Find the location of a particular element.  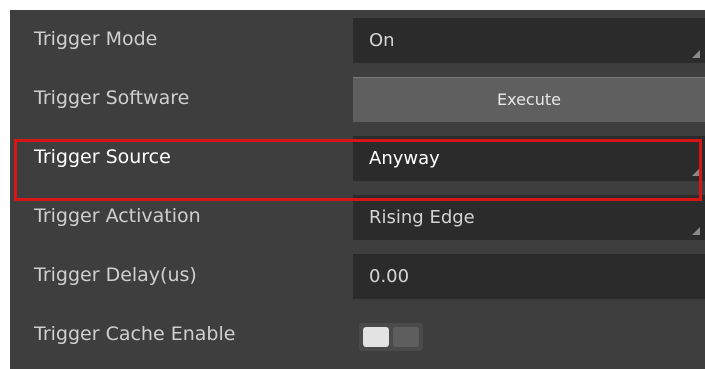

execute-button: Execute is located at coordinates (529, 99).